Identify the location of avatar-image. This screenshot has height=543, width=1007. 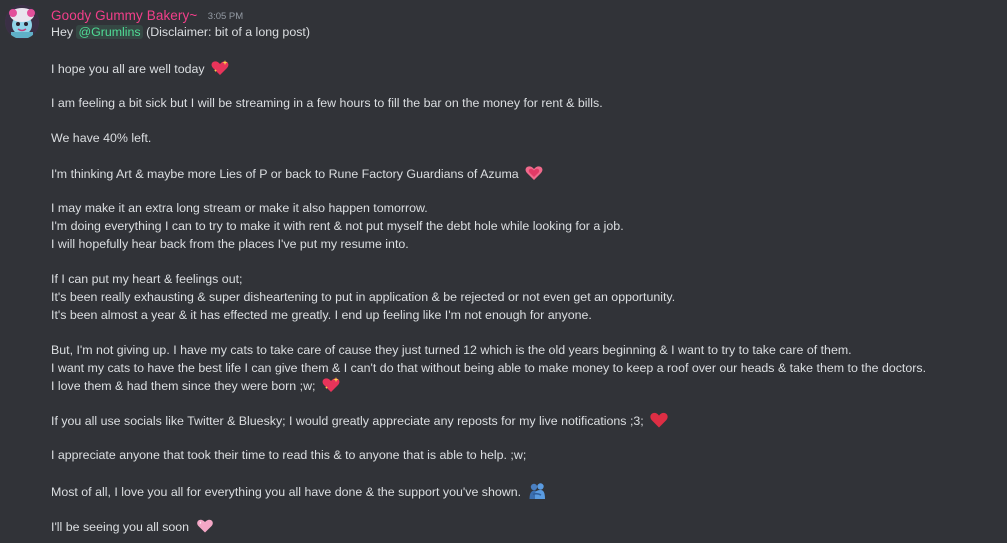
(22, 22).